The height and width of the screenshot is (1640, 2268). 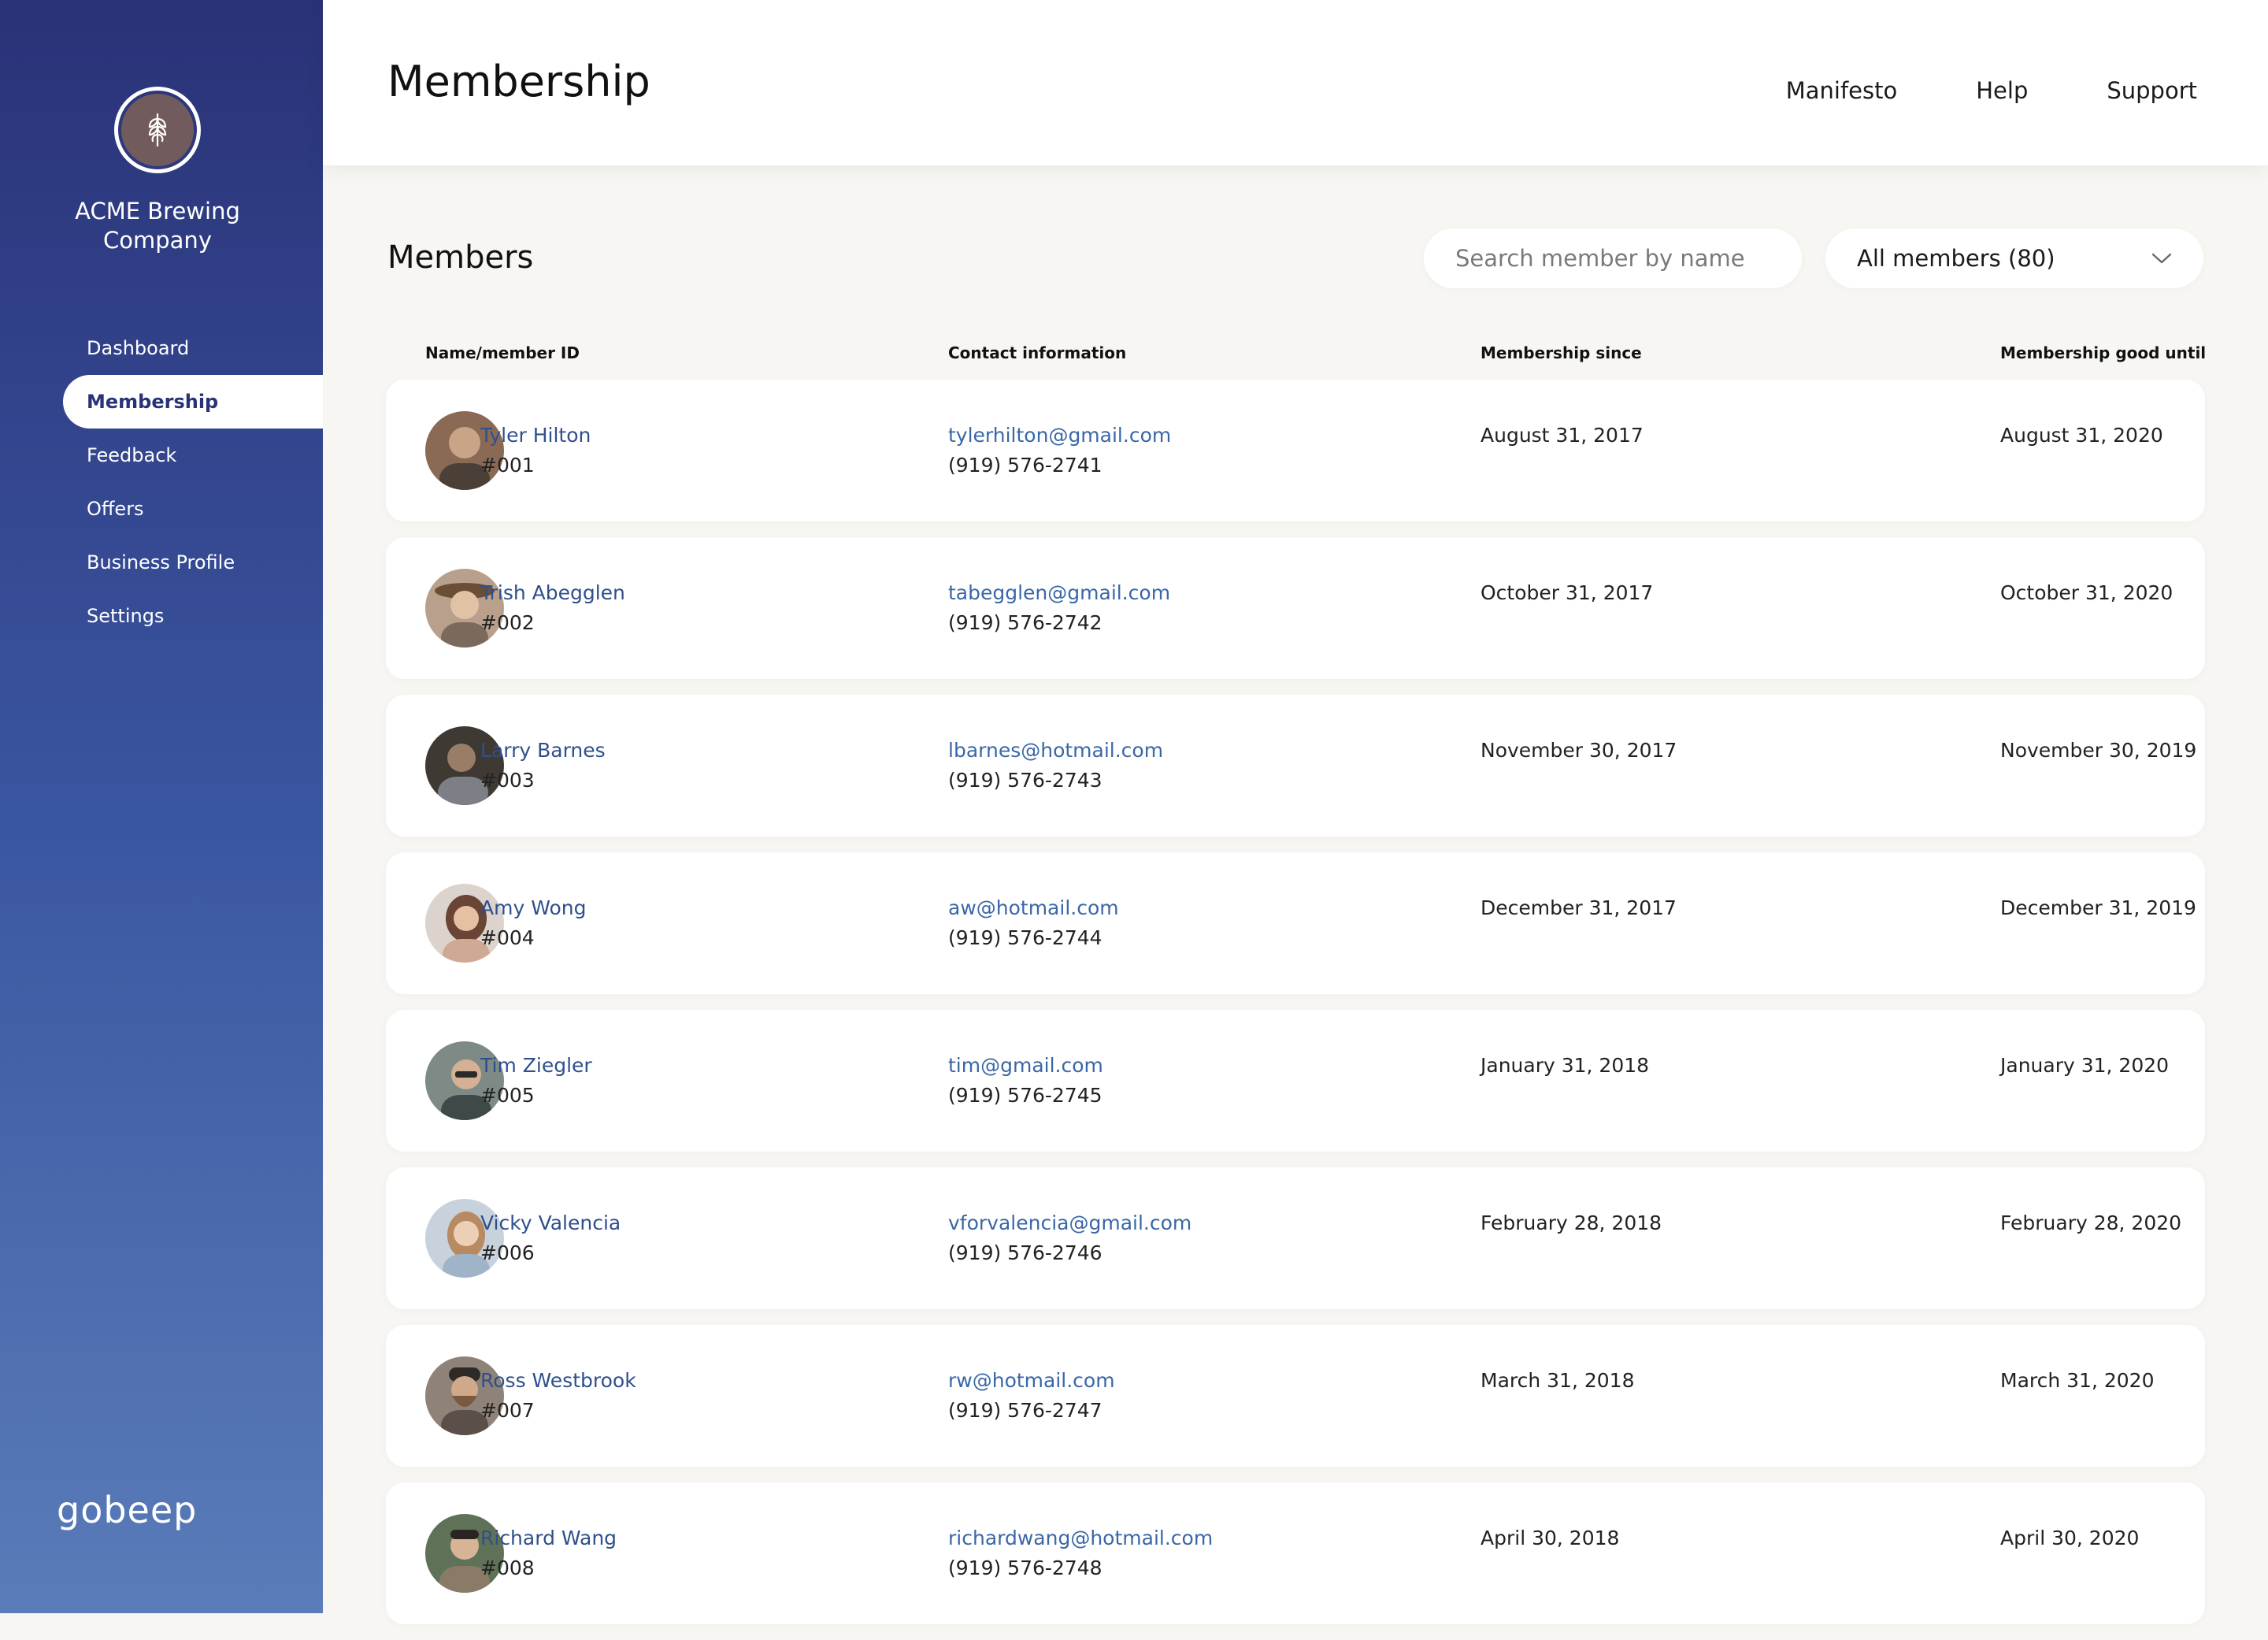 I want to click on membership-since: August 31, 2017, so click(x=1562, y=435).